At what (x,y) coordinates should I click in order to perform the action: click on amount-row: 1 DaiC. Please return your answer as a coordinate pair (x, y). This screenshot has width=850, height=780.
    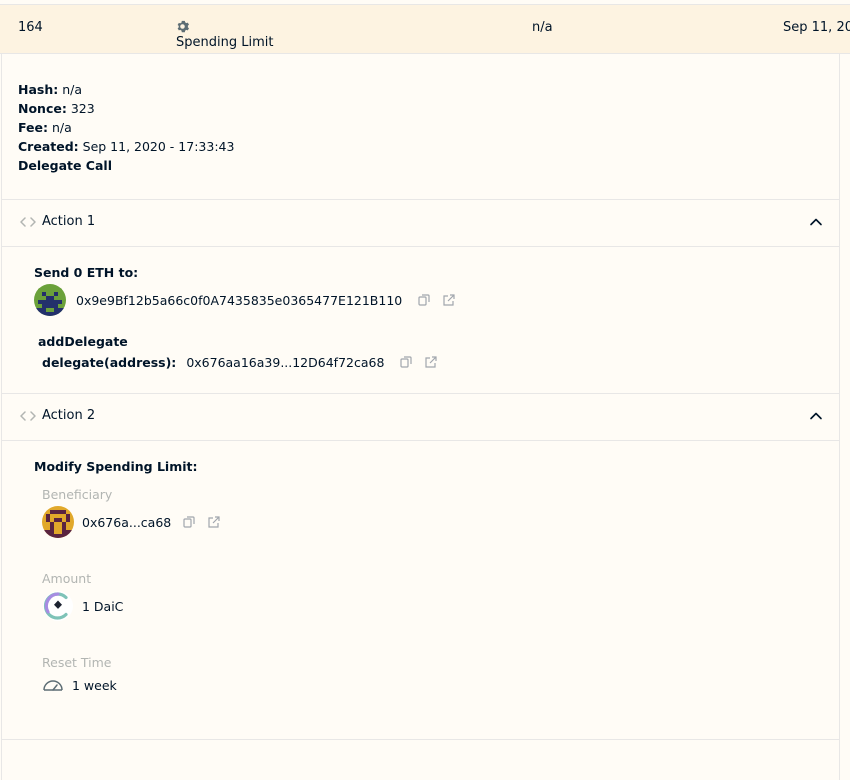
    Looking at the image, I should click on (82, 606).